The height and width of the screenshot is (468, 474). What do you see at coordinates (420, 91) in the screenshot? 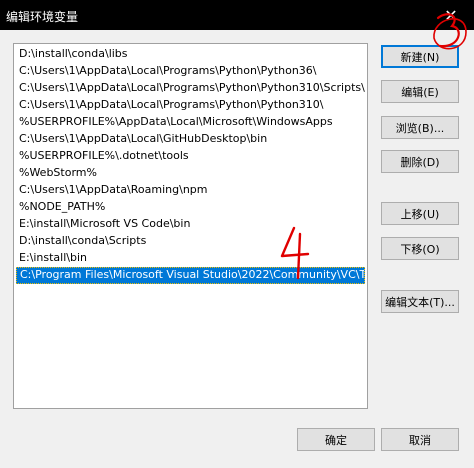
I see `edit-button: 编辑(E)` at bounding box center [420, 91].